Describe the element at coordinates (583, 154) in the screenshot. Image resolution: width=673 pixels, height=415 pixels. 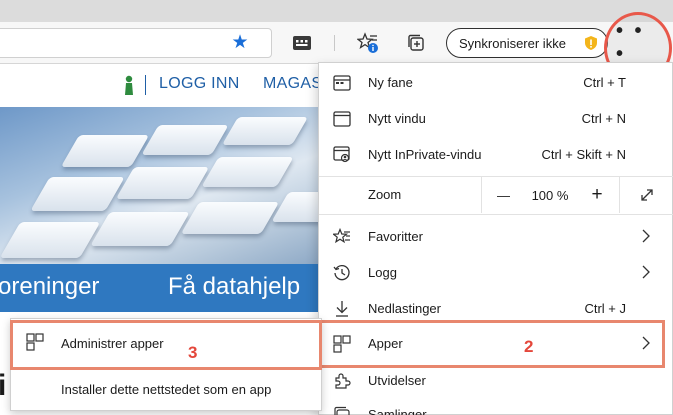
I see `shortcut-label: Ctrl + Skift + N` at that location.